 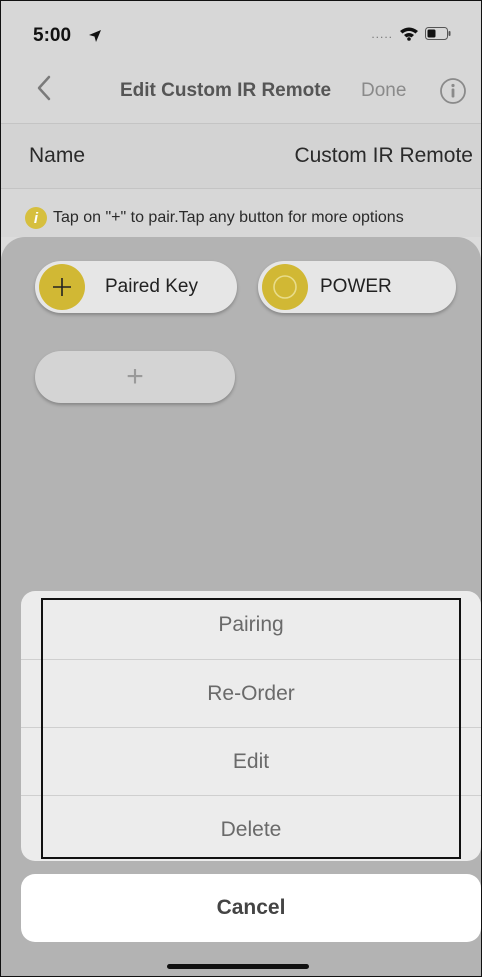 What do you see at coordinates (285, 287) in the screenshot?
I see `ring-icon` at bounding box center [285, 287].